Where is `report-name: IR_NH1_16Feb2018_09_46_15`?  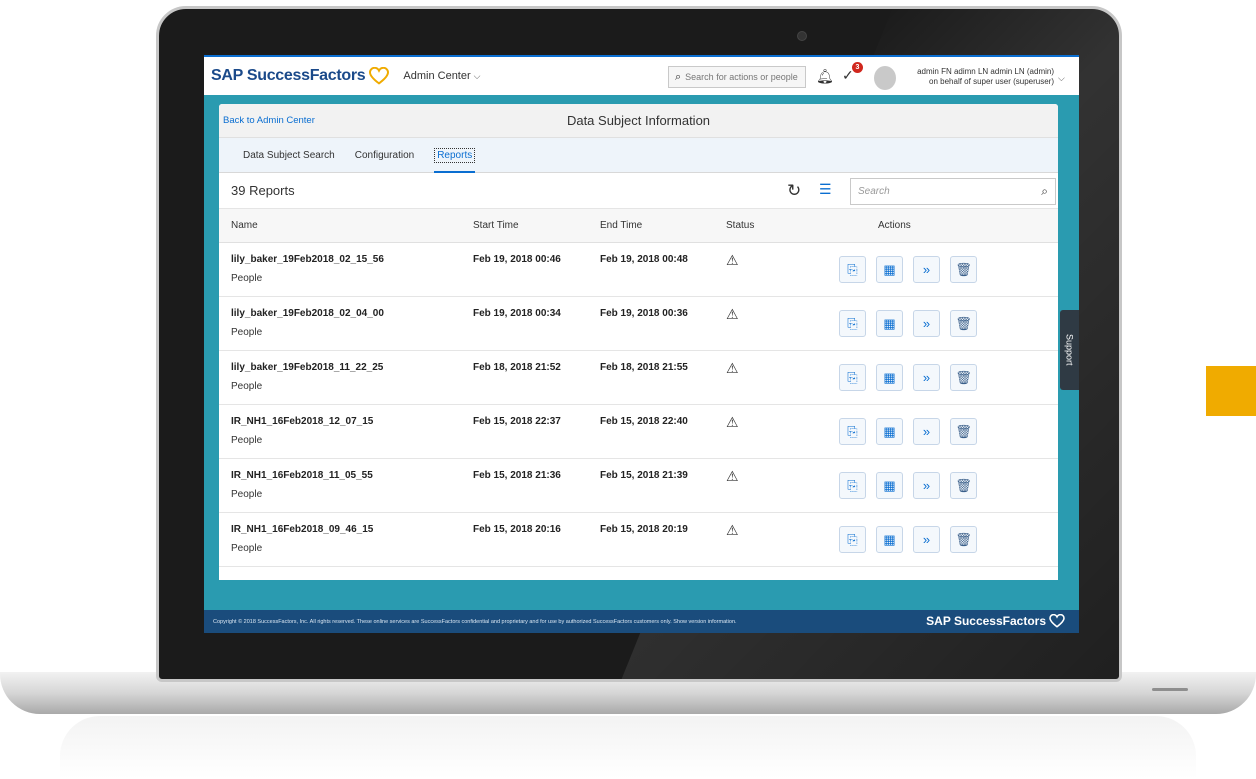
report-name: IR_NH1_16Feb2018_09_46_15 is located at coordinates (302, 529).